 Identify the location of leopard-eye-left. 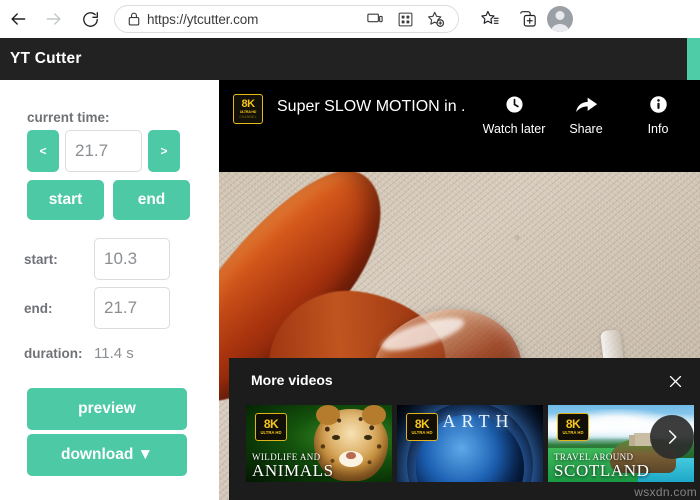
(336, 437).